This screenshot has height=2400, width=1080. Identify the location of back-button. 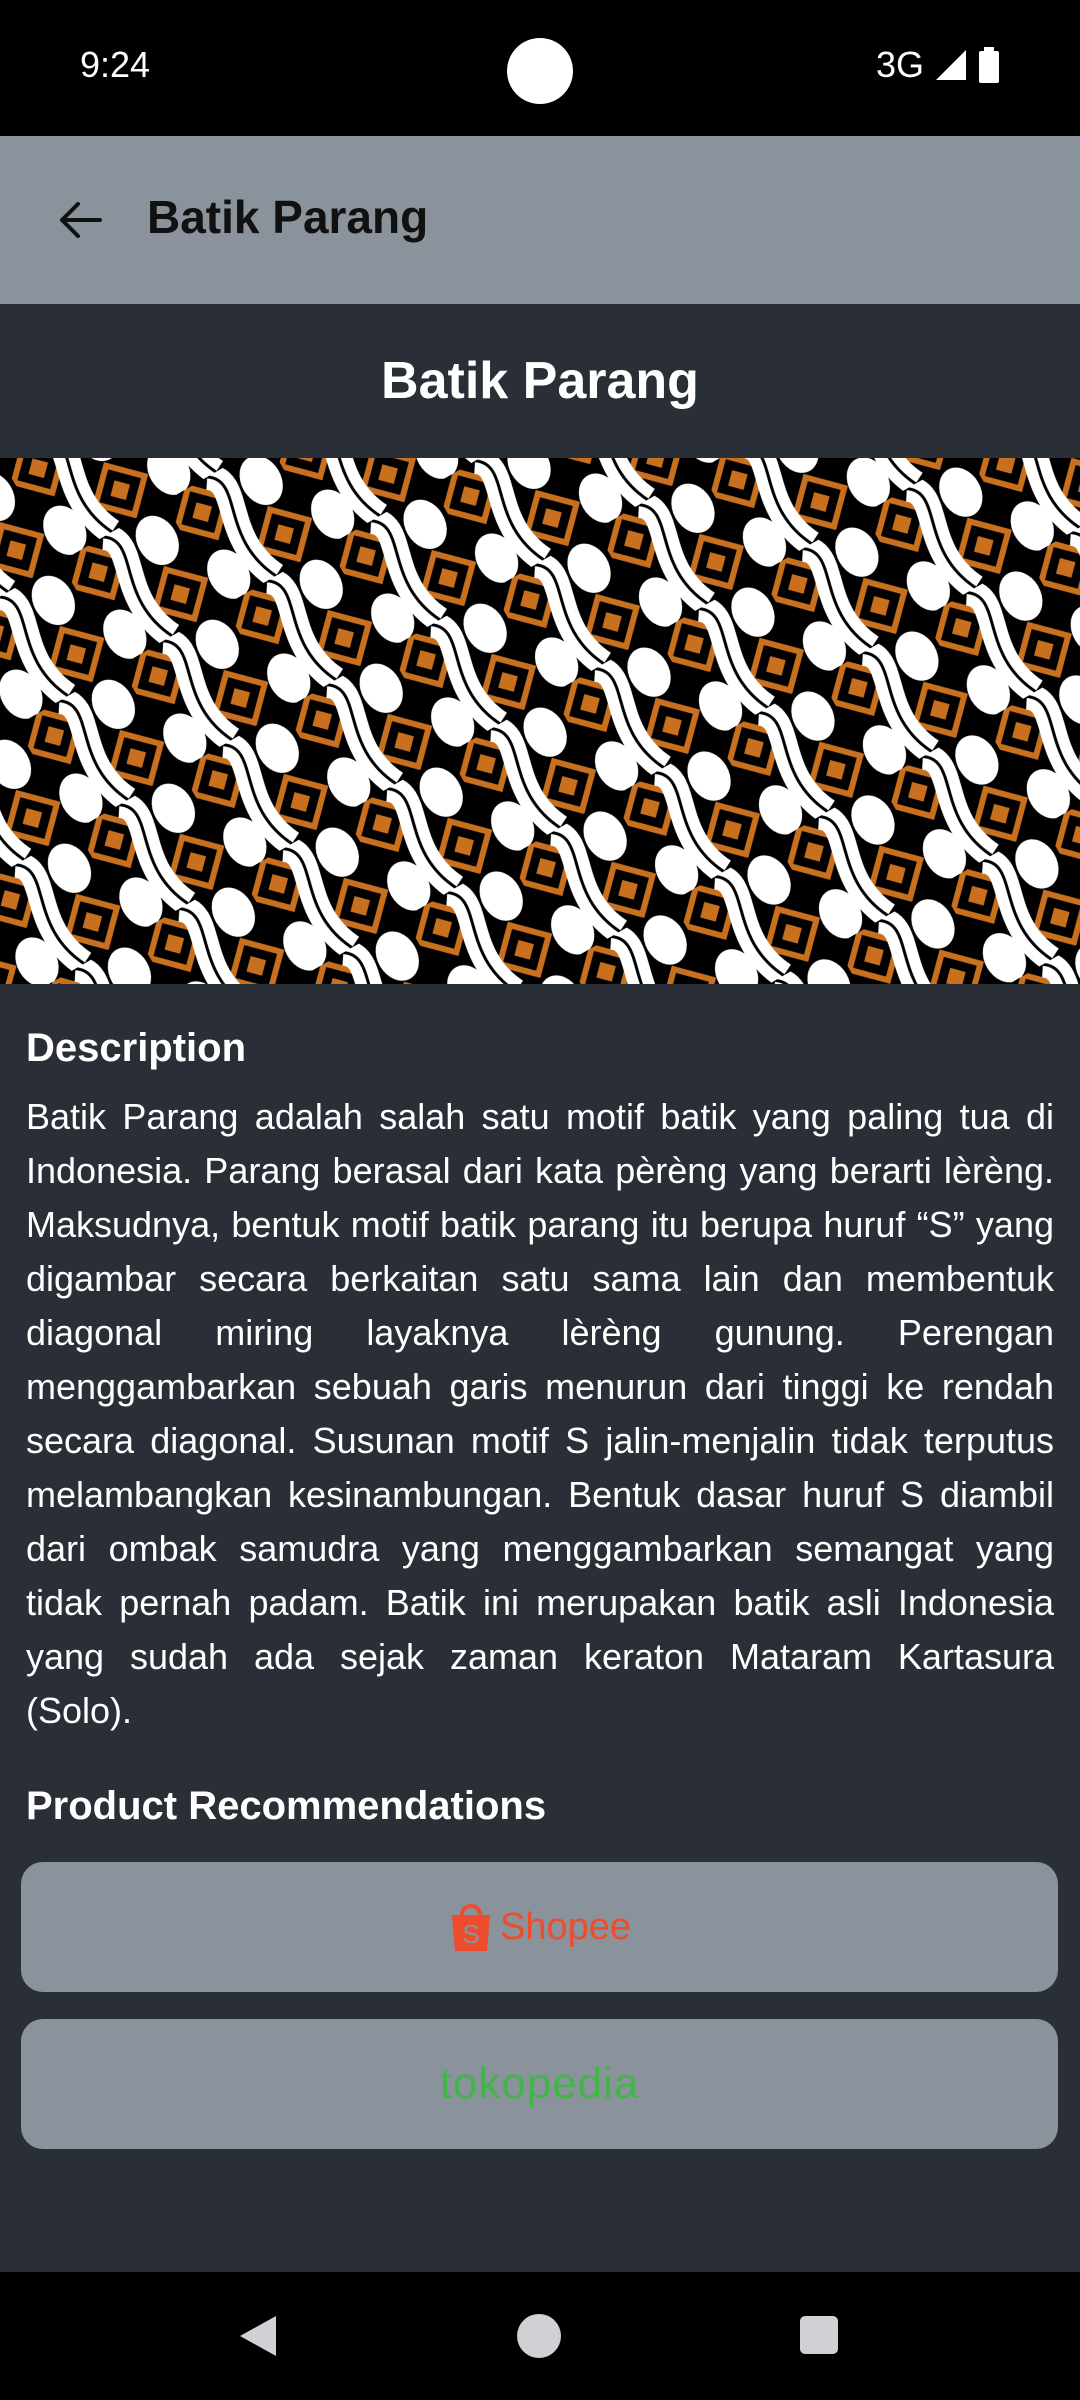
(80, 220).